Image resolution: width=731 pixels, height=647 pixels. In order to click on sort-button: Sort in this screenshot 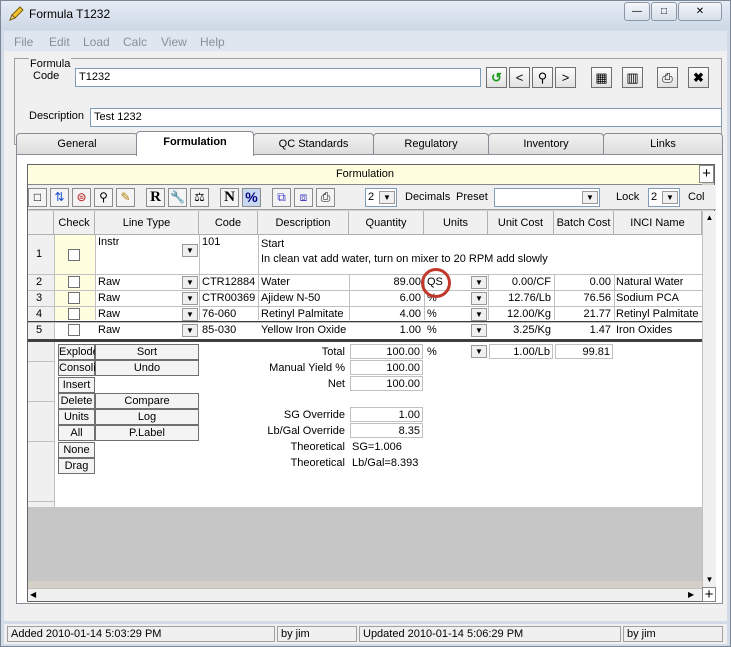, I will do `click(147, 352)`.